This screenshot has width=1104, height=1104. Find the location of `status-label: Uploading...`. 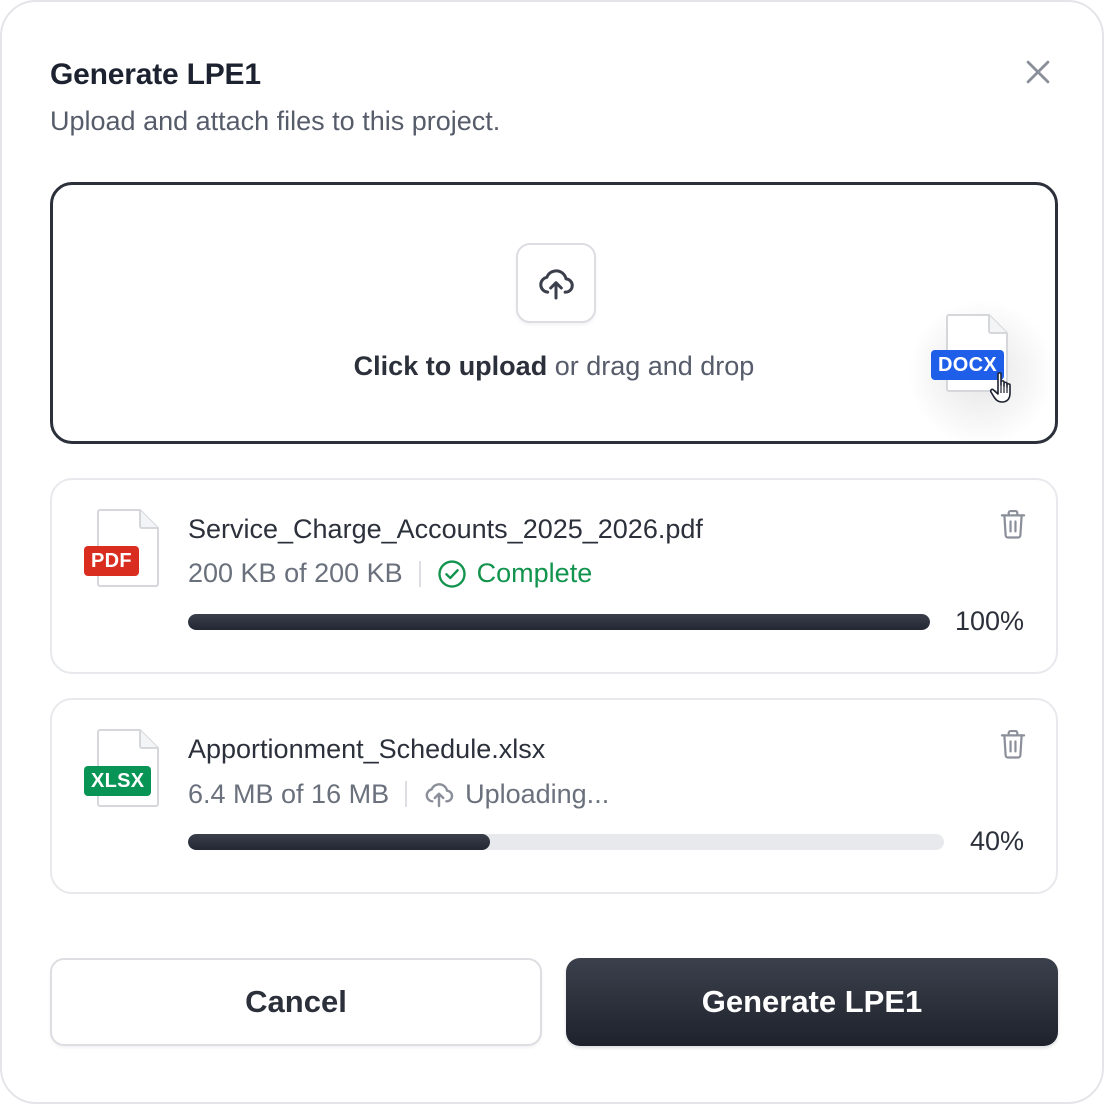

status-label: Uploading... is located at coordinates (537, 793).